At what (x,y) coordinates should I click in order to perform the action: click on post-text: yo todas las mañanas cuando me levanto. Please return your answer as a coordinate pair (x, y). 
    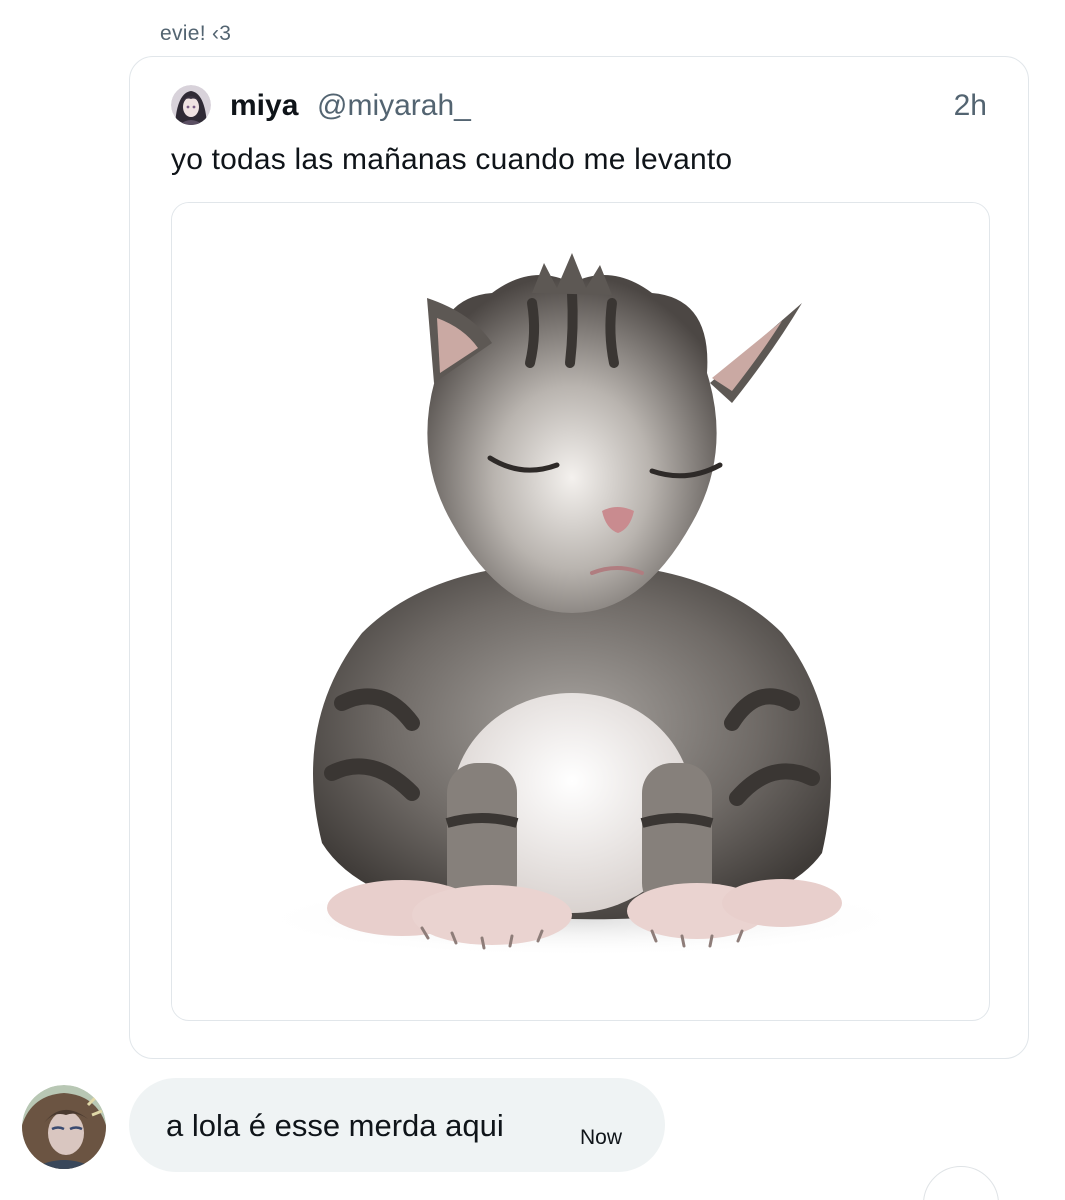
    Looking at the image, I should click on (452, 159).